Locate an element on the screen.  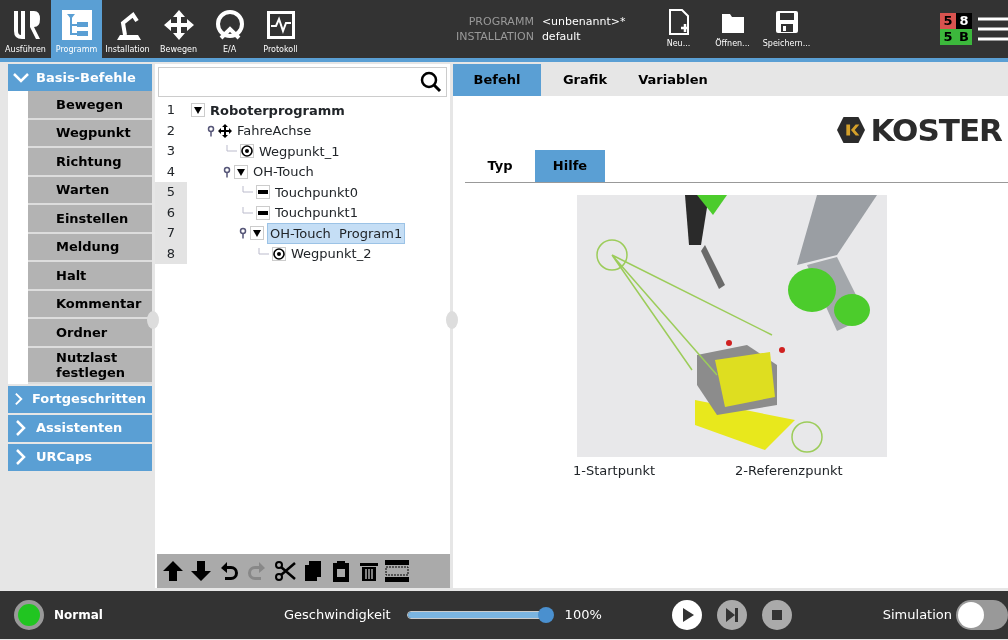
image-caption: 1-Startpunkt is located at coordinates (614, 471).